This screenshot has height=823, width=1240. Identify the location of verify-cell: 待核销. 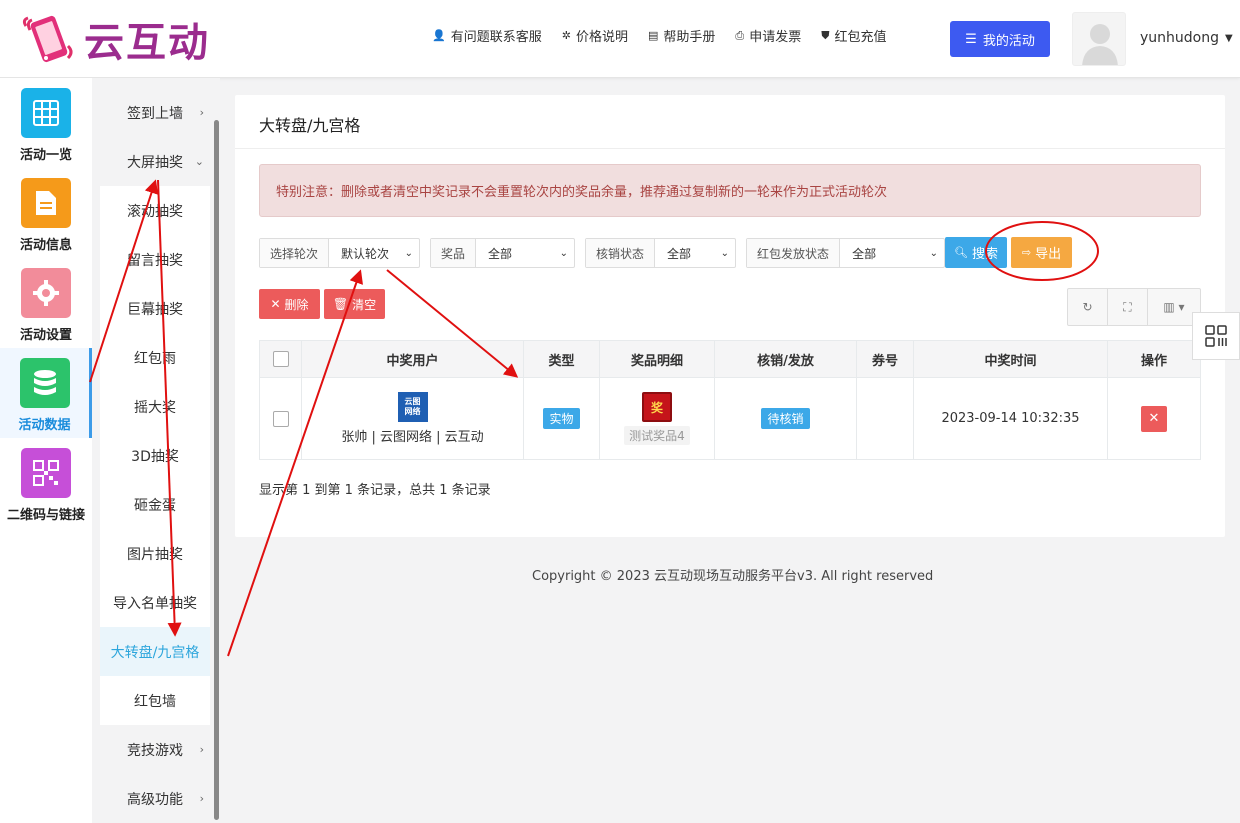
(785, 418).